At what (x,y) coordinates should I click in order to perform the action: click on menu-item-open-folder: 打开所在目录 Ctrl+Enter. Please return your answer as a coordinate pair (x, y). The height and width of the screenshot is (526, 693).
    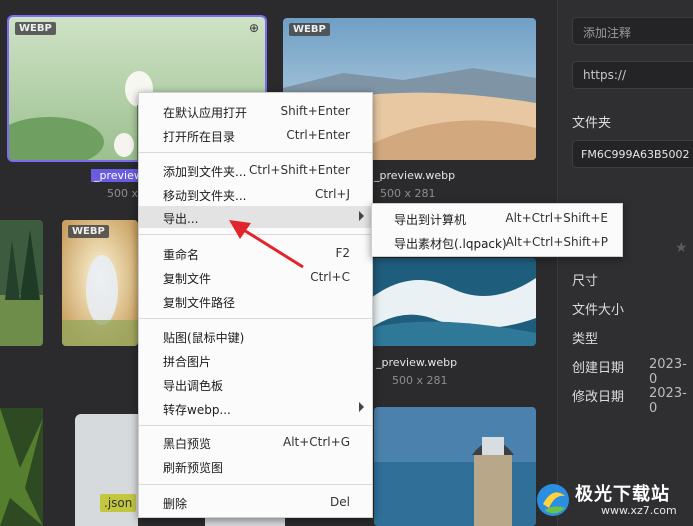
    Looking at the image, I should click on (255, 135).